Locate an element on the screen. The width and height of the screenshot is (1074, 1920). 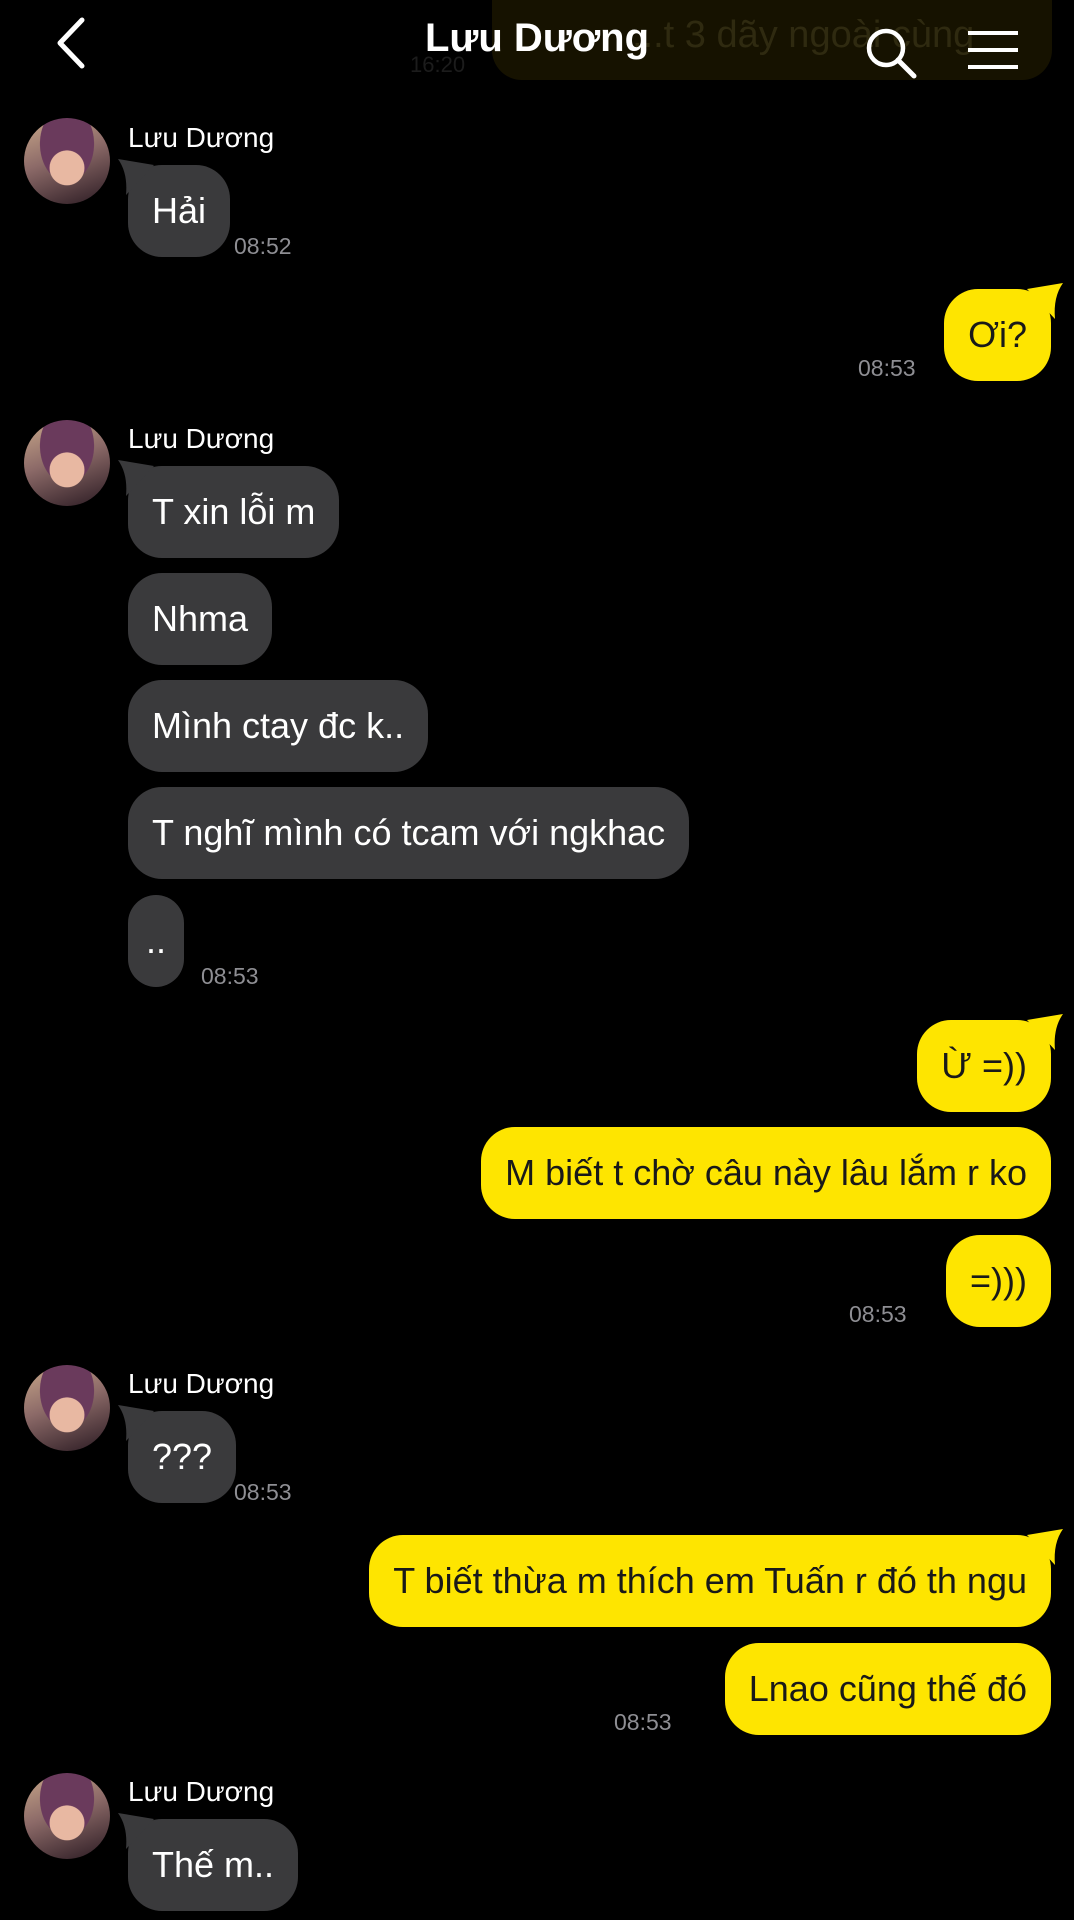
message-text: T xin lỗi m is located at coordinates (234, 511).